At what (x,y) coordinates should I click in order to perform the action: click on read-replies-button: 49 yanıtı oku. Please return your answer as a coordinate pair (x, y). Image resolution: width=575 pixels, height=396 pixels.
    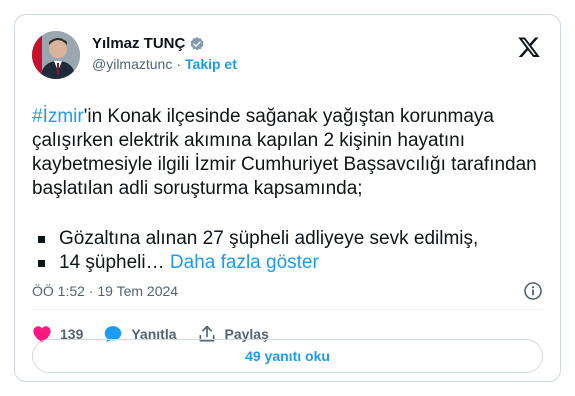
    Looking at the image, I should click on (287, 356).